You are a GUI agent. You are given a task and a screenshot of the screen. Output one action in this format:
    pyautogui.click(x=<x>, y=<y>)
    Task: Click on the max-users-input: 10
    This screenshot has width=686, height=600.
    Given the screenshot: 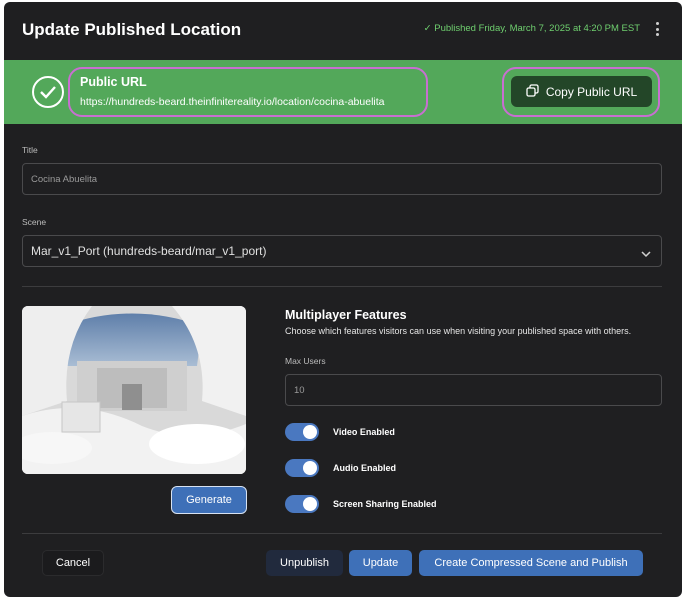 What is the action you would take?
    pyautogui.click(x=473, y=390)
    